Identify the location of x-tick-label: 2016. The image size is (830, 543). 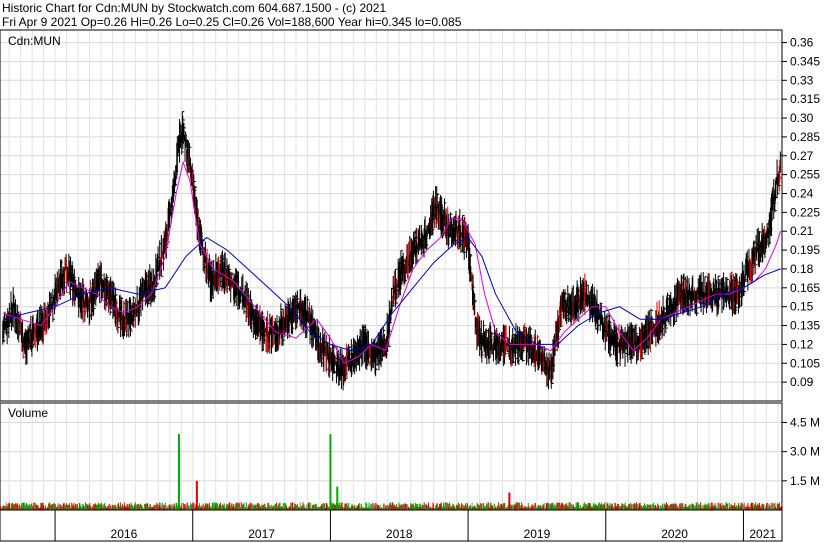
(124, 534).